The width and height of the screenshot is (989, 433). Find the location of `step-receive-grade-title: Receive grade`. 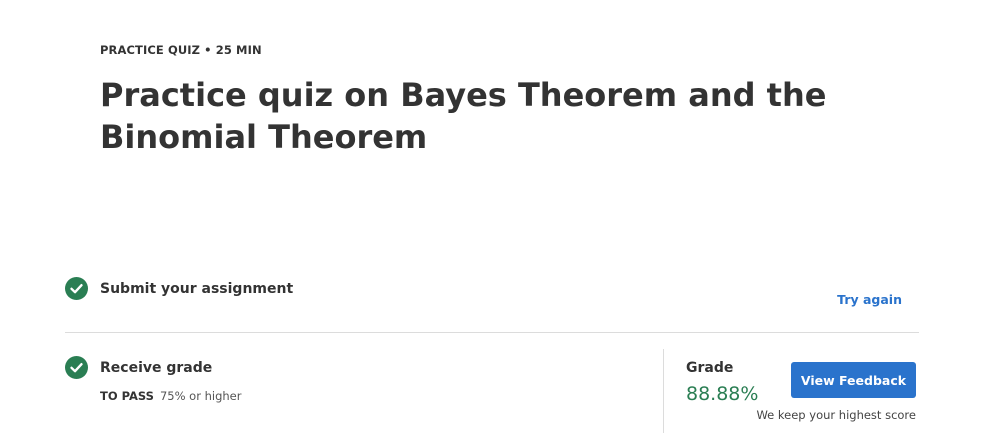

step-receive-grade-title: Receive grade is located at coordinates (156, 368).